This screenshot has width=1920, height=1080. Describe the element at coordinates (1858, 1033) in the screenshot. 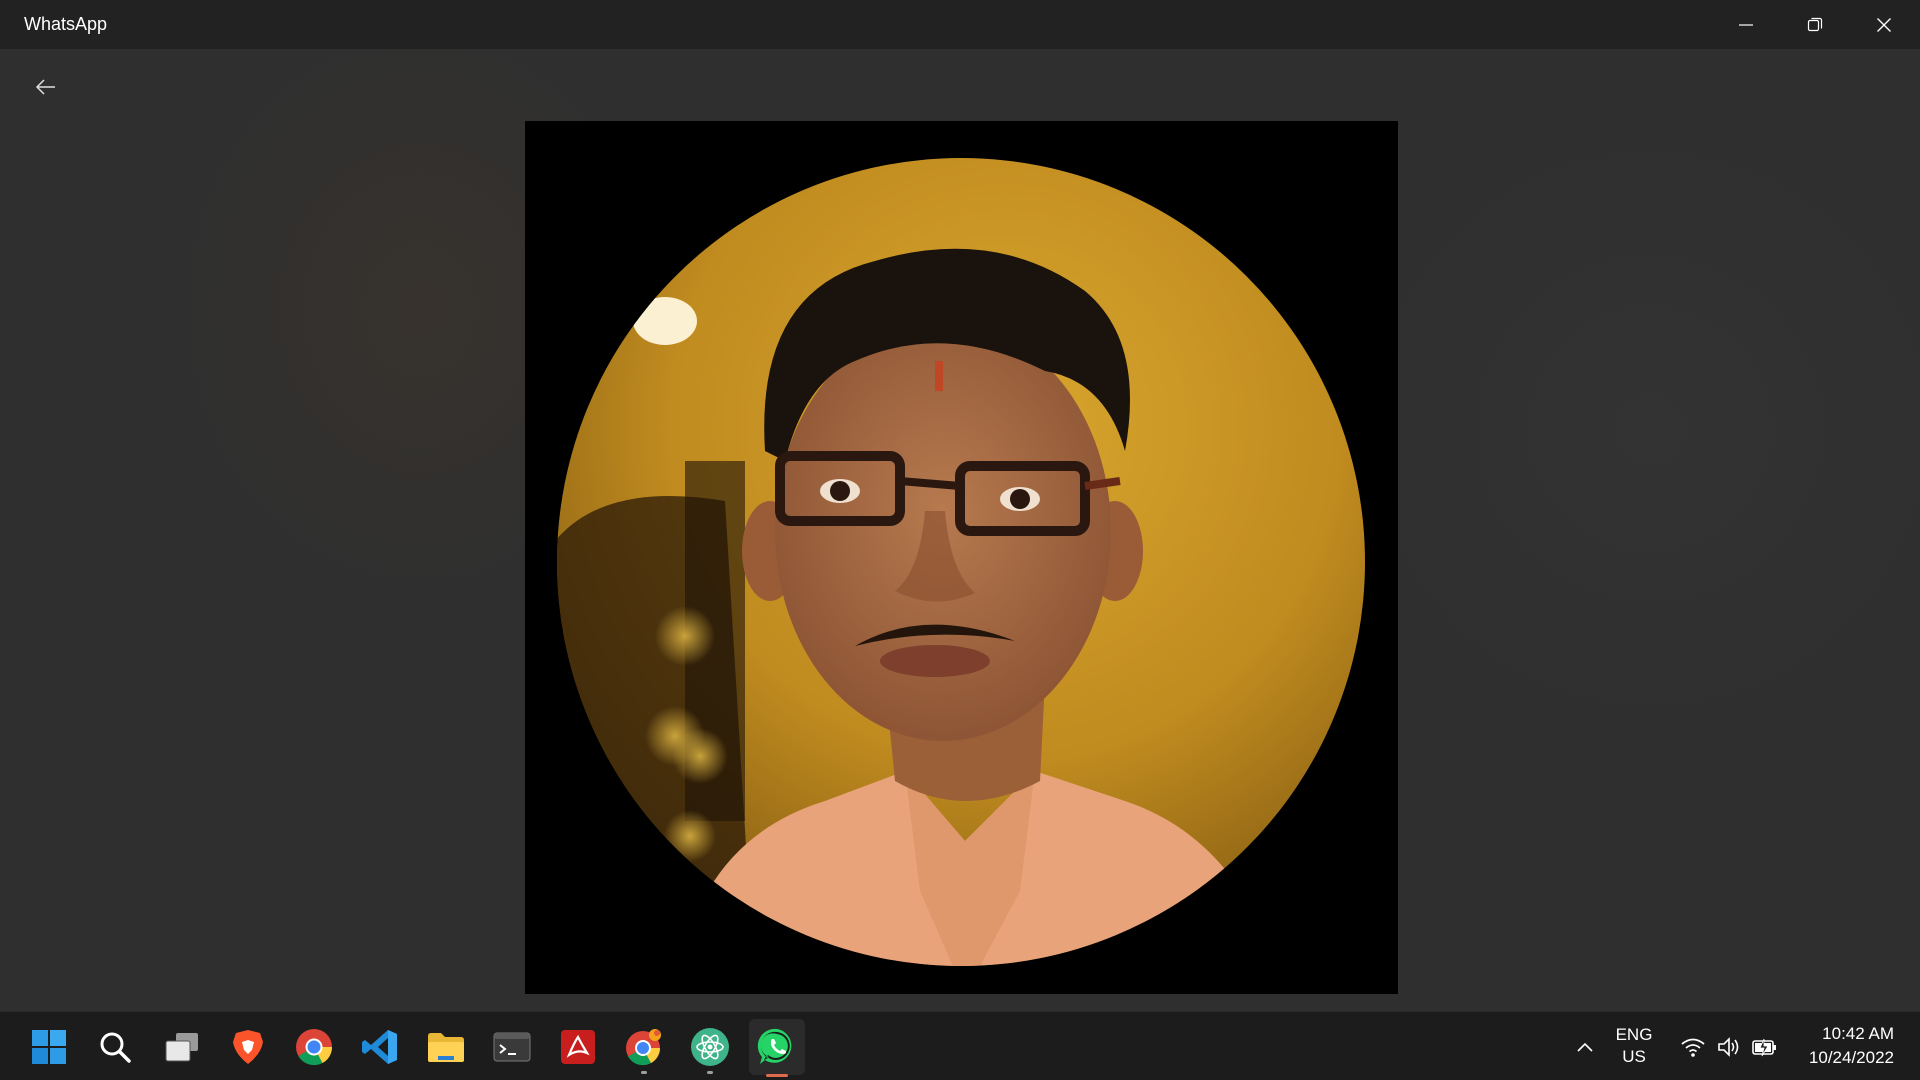

I see `clock-time: 10:42 AM` at that location.